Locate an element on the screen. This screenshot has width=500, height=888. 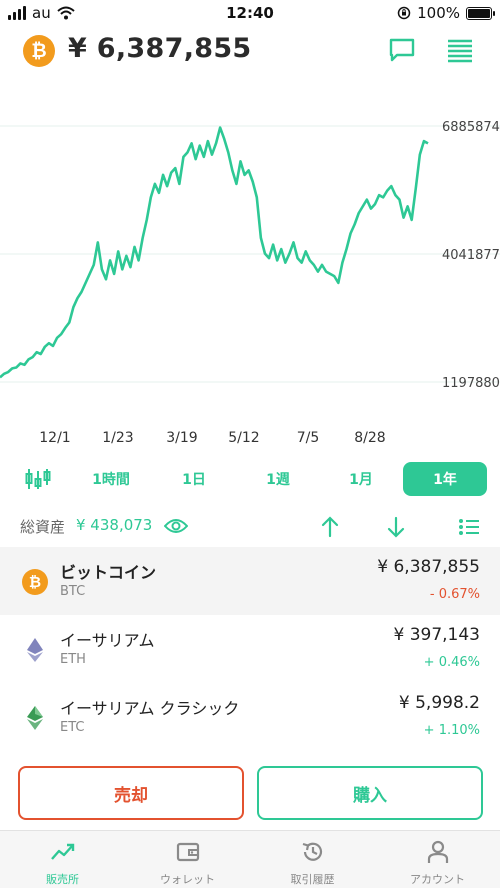
header-price: ¥ 6,387,855 is located at coordinates (160, 48).